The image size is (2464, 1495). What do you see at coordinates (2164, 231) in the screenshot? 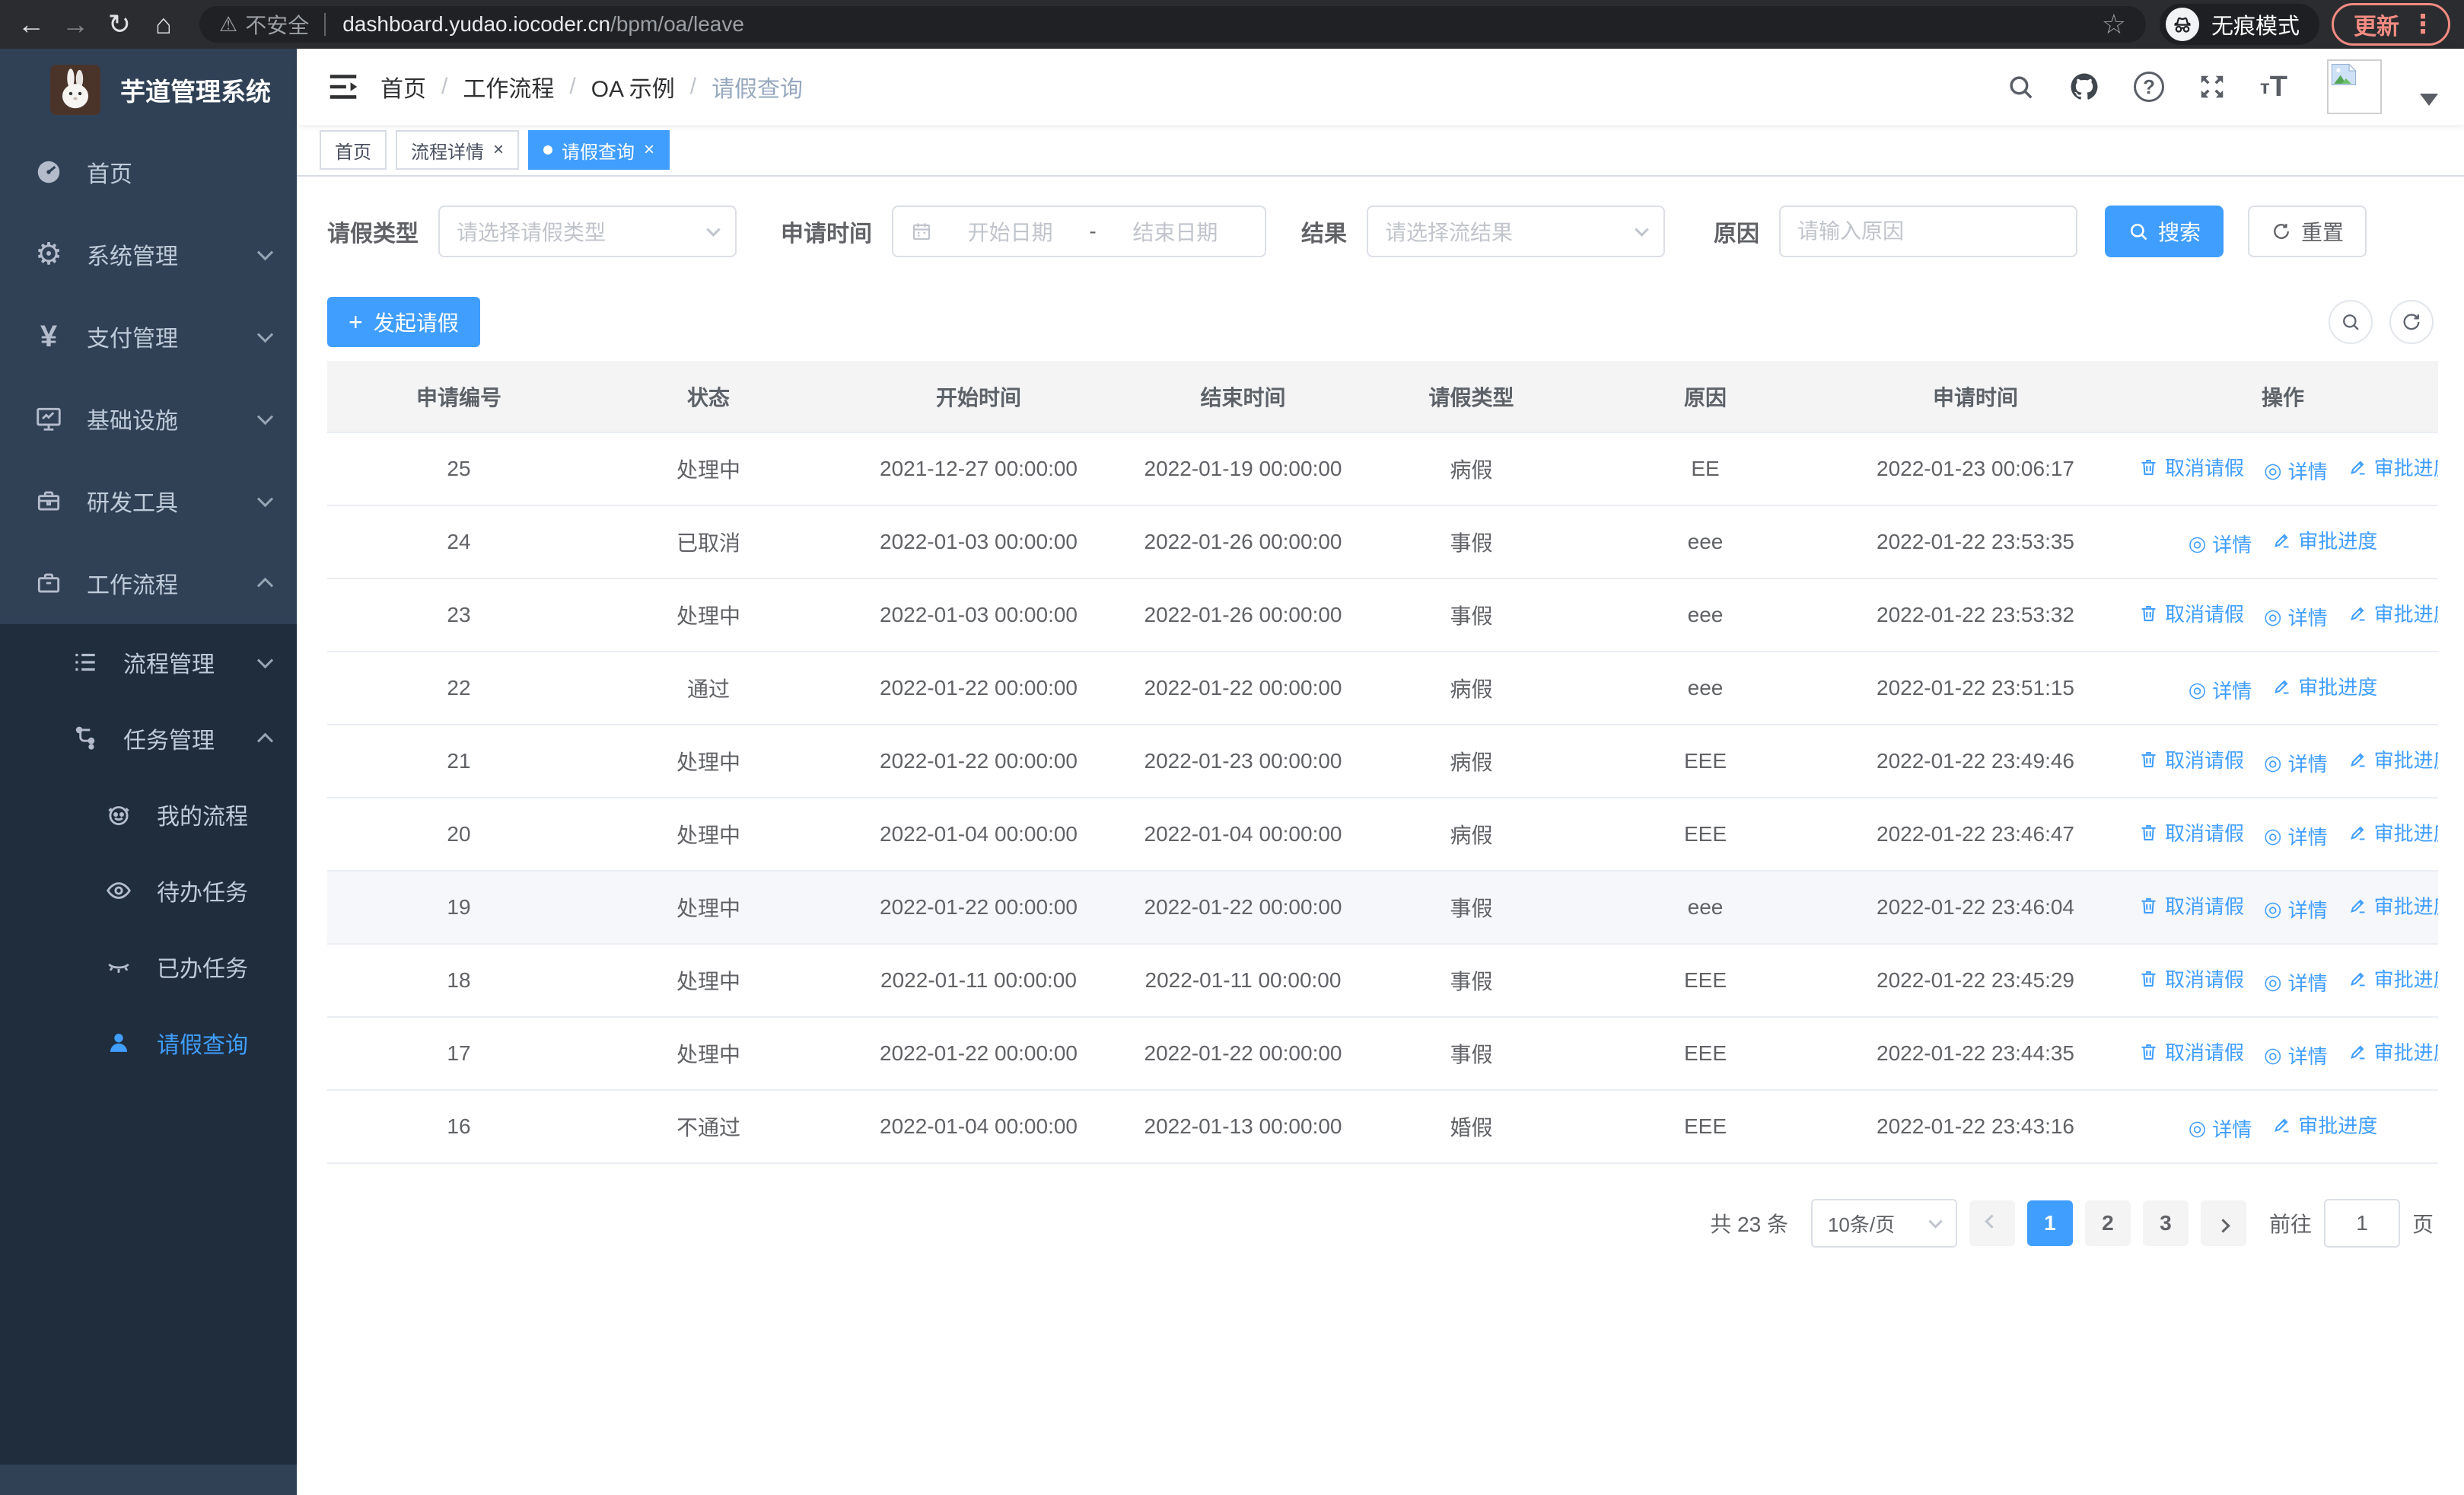
I see `search-button: 搜索` at bounding box center [2164, 231].